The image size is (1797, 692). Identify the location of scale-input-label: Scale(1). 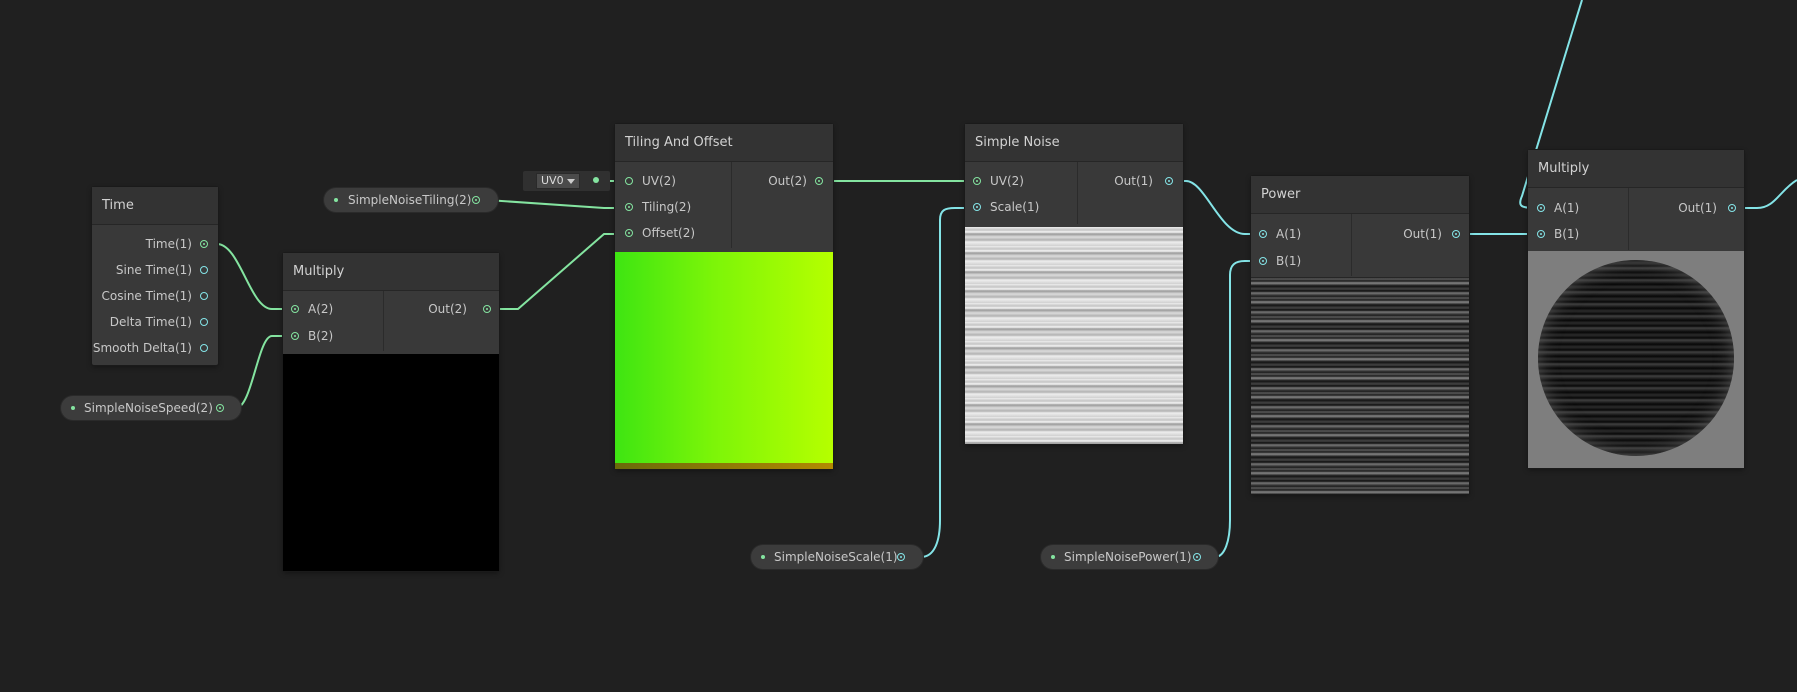
(1015, 207).